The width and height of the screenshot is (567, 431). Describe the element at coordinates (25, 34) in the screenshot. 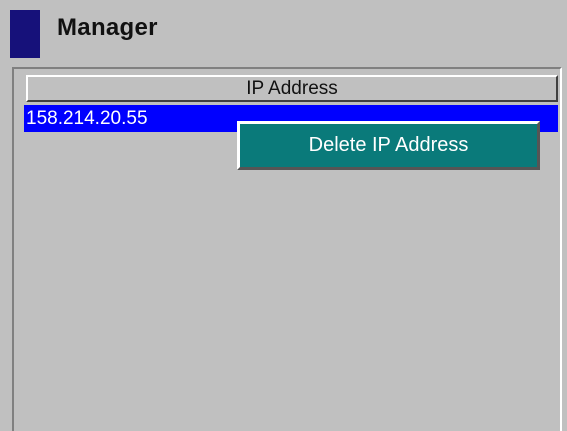

I see `title-accent-bar` at that location.